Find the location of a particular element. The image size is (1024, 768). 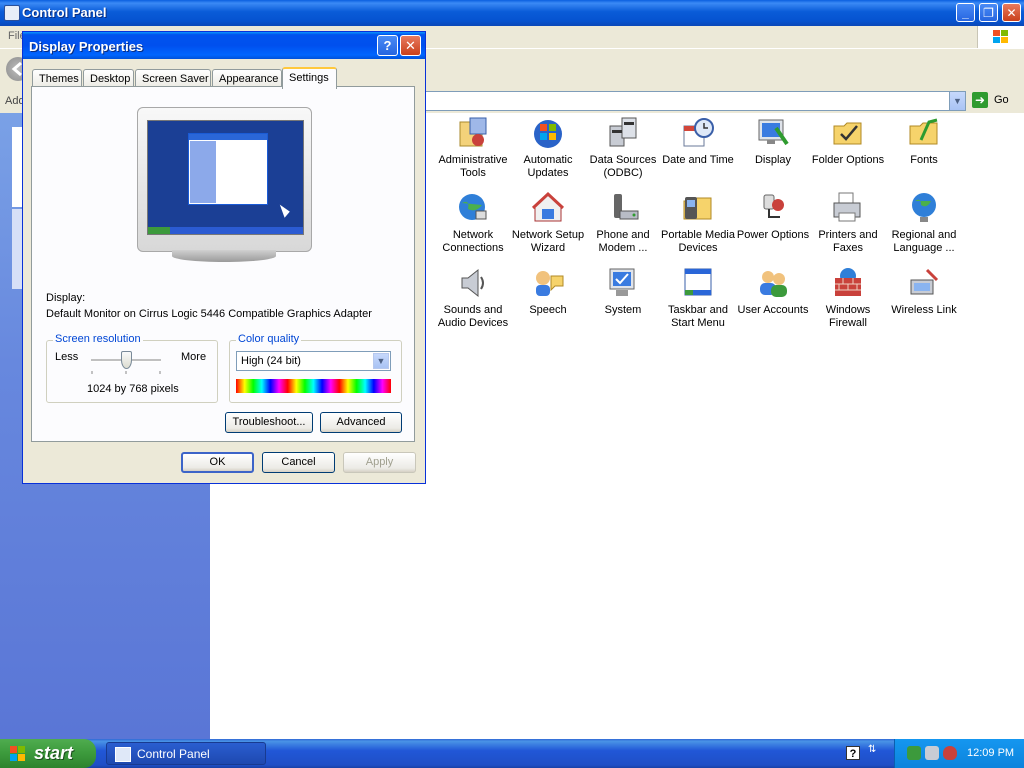

cp-item-windows-firewall: Windows Firewall is located at coordinates (848, 298).